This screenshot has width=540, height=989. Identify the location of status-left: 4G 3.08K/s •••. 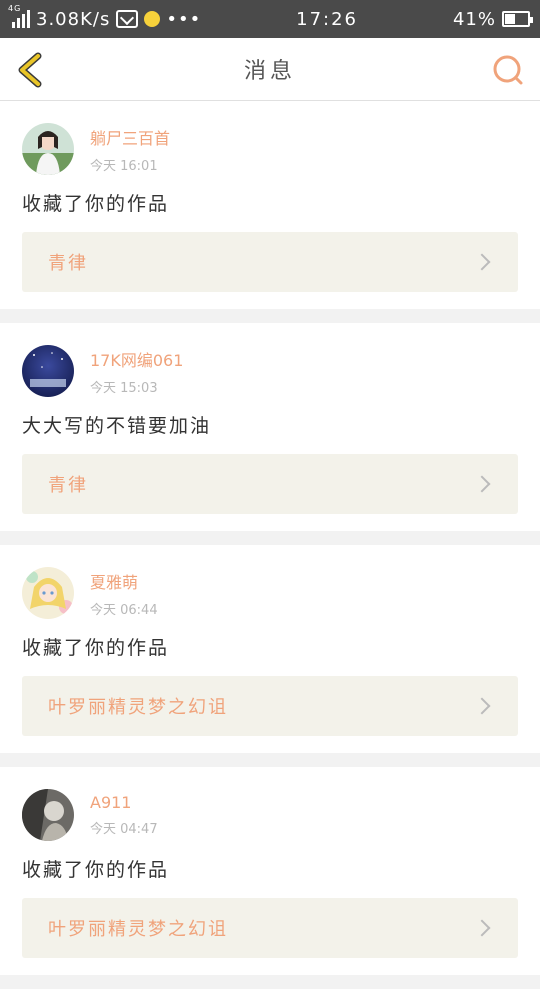
(105, 17).